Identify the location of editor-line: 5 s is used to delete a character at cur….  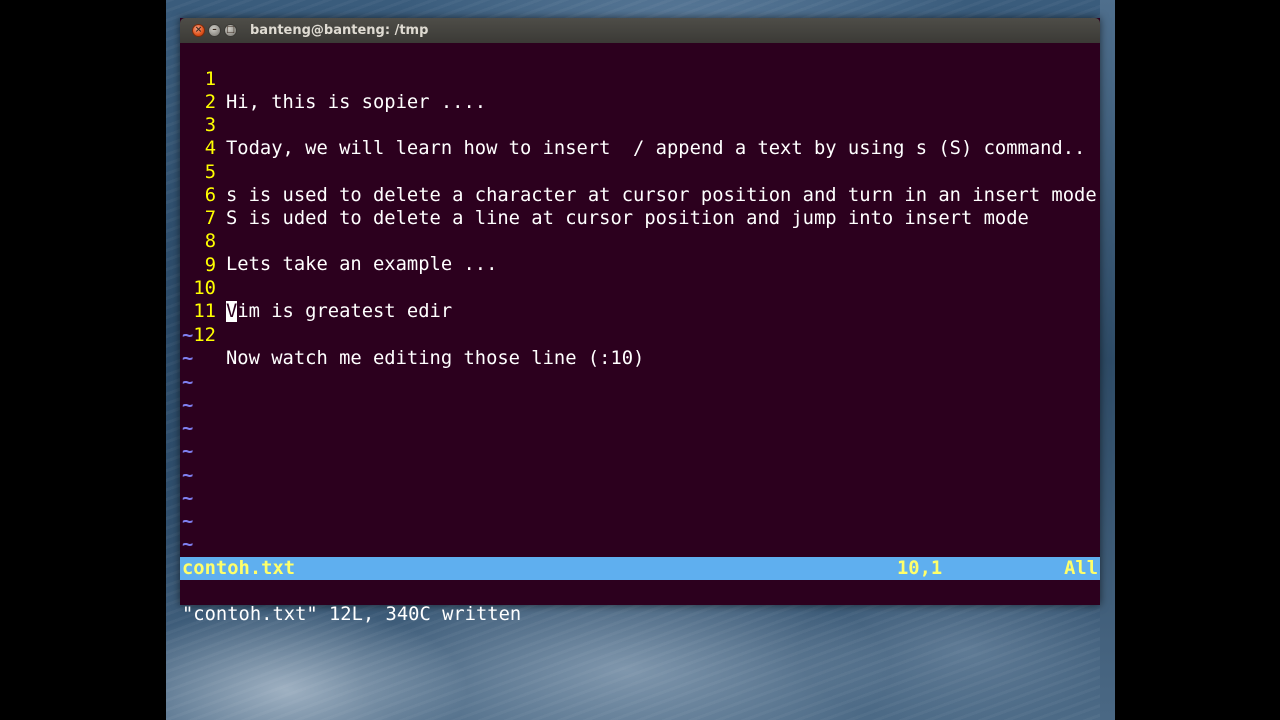
(640, 172).